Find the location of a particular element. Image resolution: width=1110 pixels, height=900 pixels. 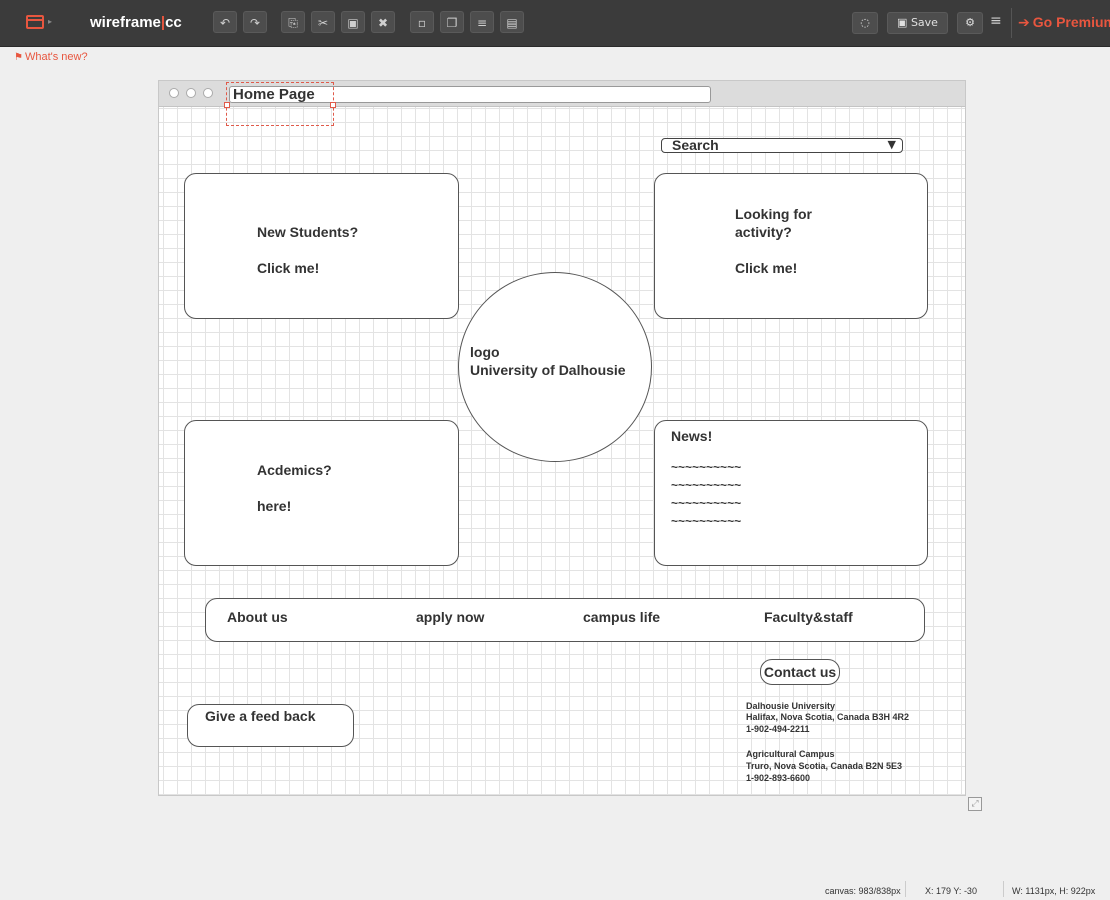

activity-title-2: activity? is located at coordinates (763, 232).